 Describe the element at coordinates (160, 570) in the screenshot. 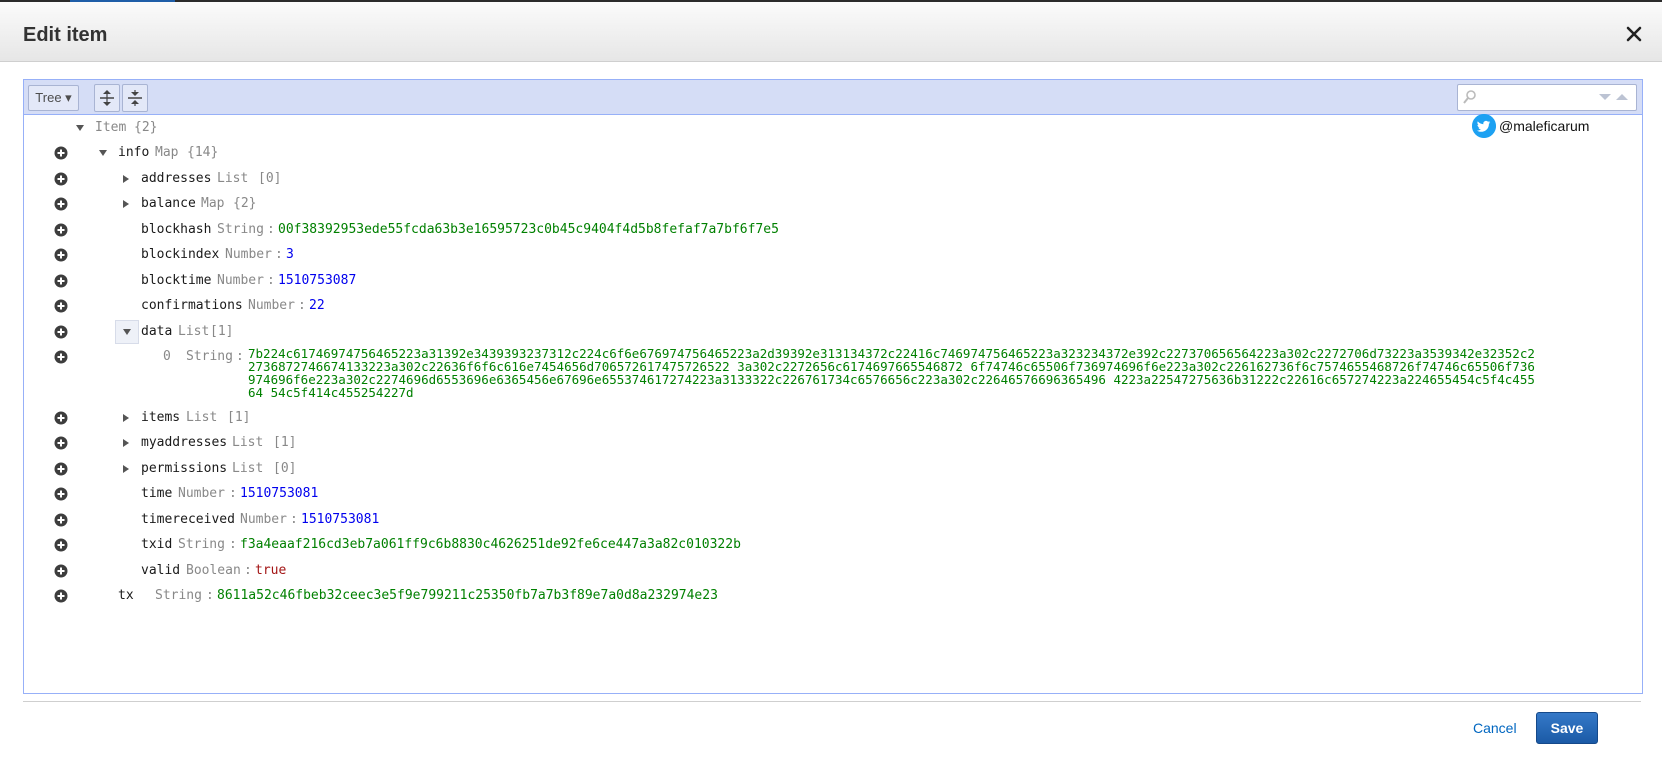

I see `field-name: valid` at that location.